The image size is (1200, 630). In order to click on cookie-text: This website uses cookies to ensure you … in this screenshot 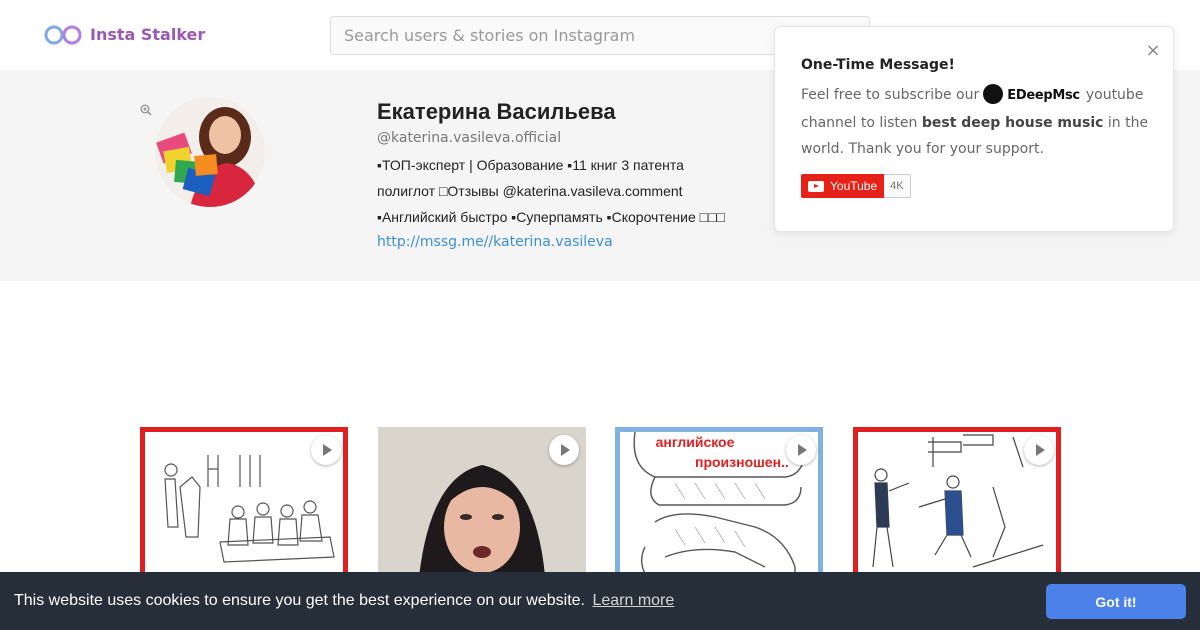, I will do `click(299, 600)`.